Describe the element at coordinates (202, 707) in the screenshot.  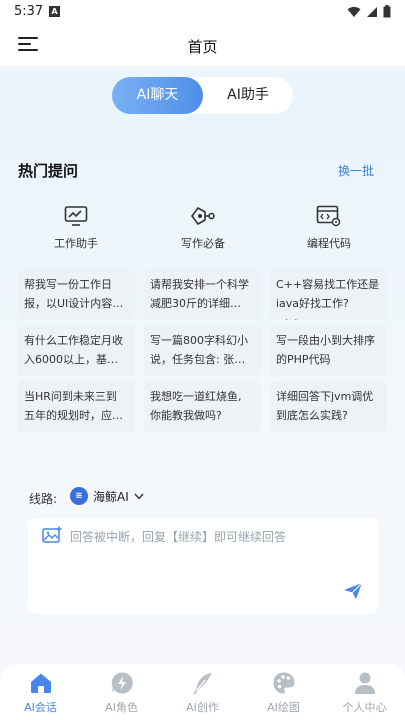
I see `tab-label: AI创作` at that location.